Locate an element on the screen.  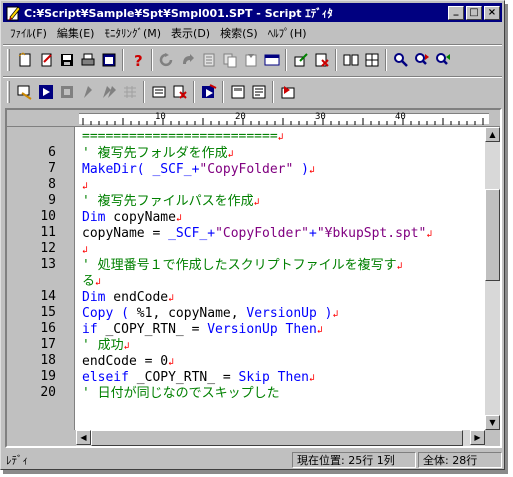
arrow-up-icon: ▲ is located at coordinates (492, 134).